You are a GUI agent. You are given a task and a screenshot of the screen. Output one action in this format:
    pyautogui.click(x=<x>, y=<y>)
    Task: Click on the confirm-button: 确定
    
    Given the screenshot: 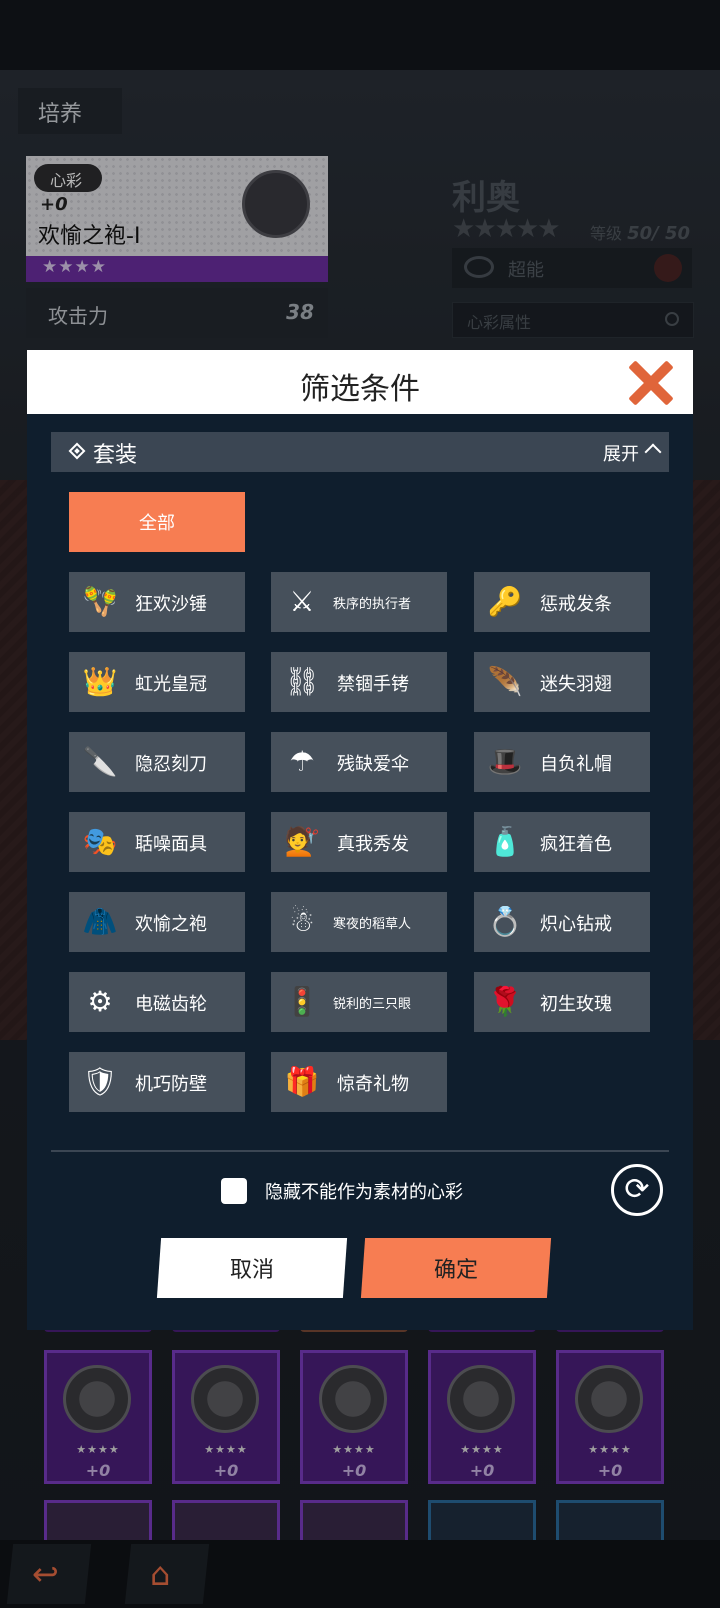 What is the action you would take?
    pyautogui.click(x=456, y=1268)
    